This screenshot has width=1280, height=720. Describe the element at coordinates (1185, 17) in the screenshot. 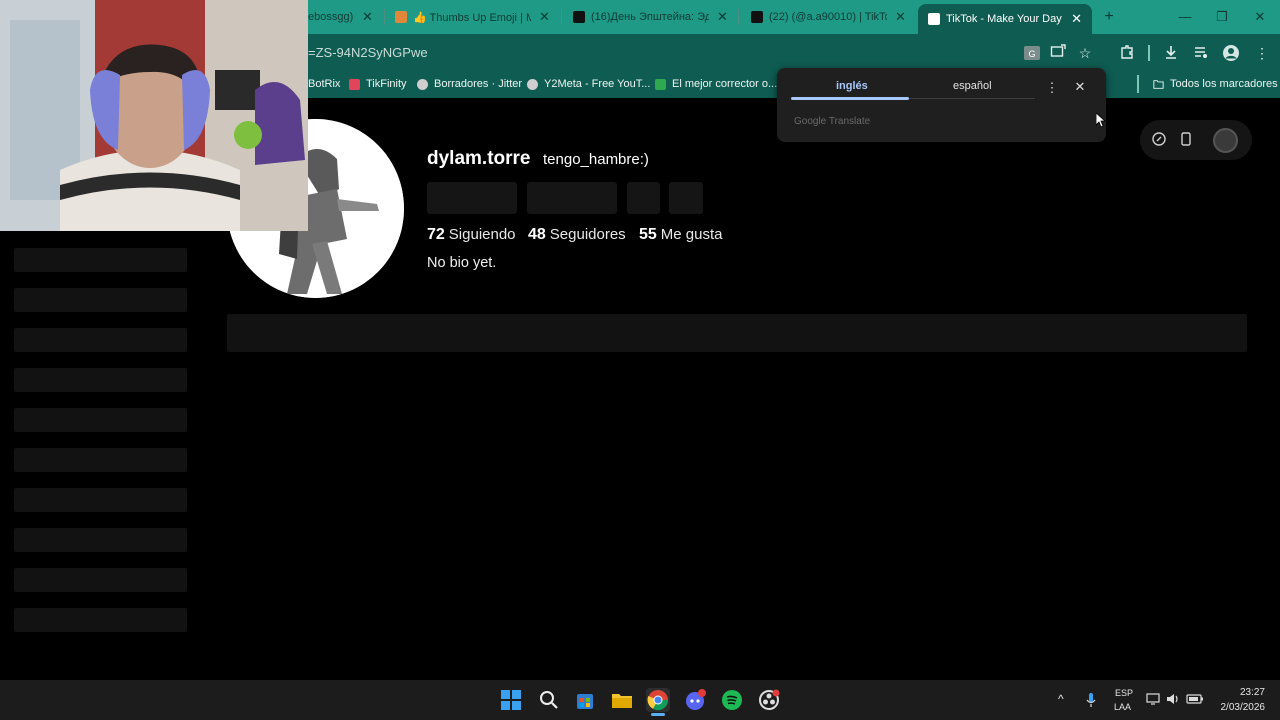

I see `minimize-button: —` at that location.